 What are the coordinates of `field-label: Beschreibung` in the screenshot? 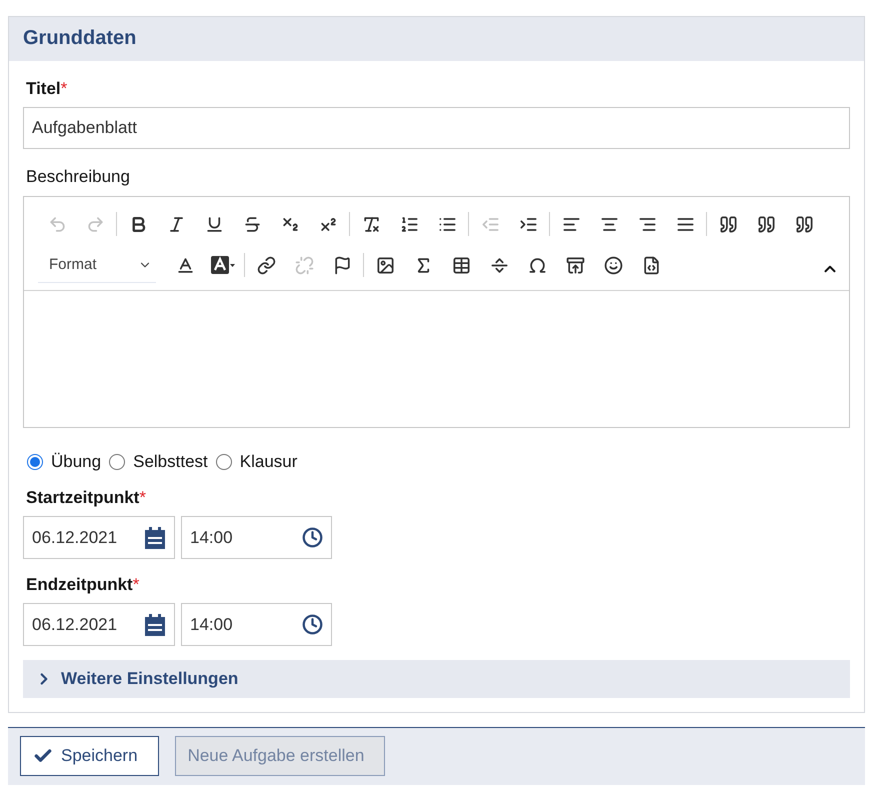 It's located at (78, 177).